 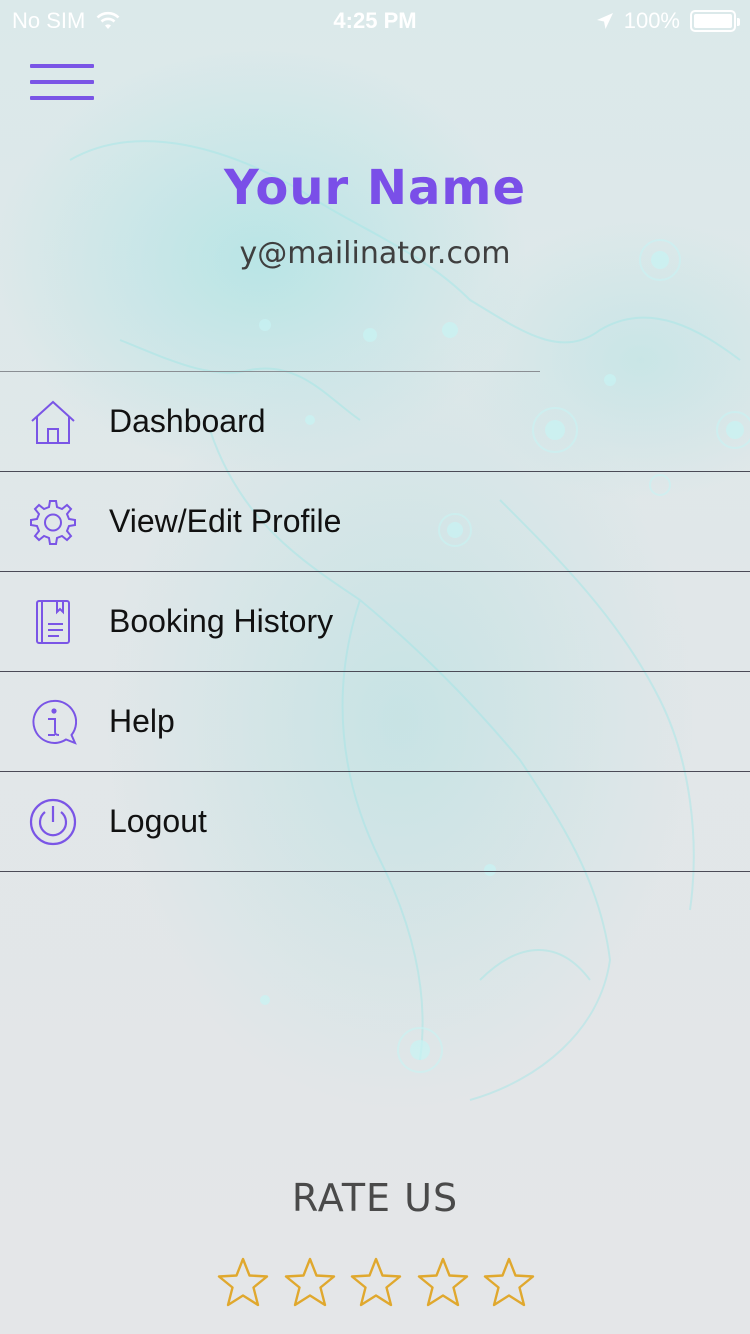 I want to click on menu-item-label: View/Edit Profile, so click(x=225, y=521).